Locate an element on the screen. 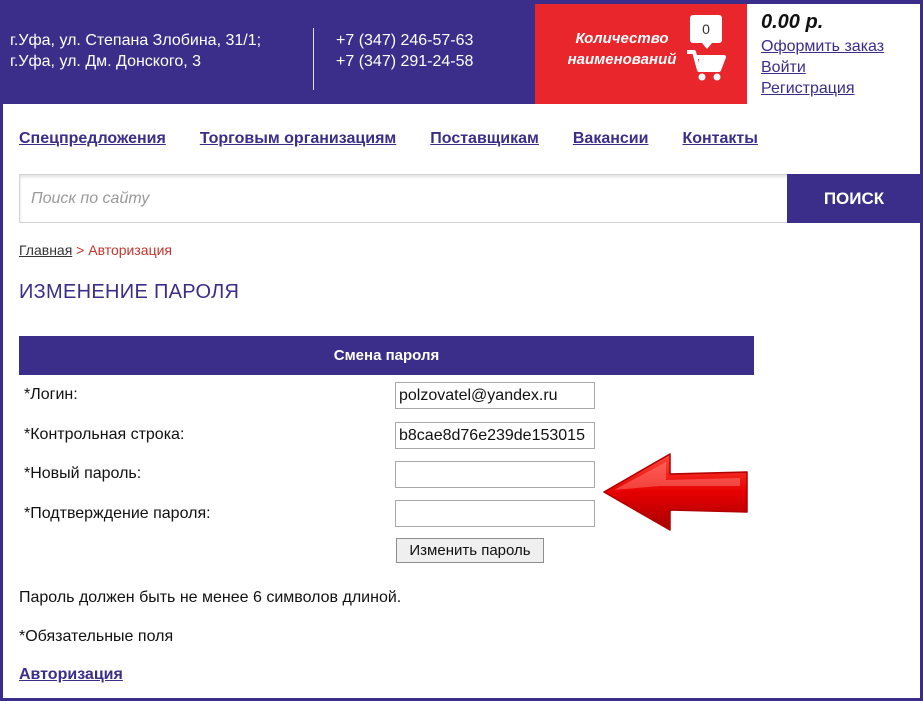 The width and height of the screenshot is (923, 701). pointer-arrow-icon is located at coordinates (675, 492).